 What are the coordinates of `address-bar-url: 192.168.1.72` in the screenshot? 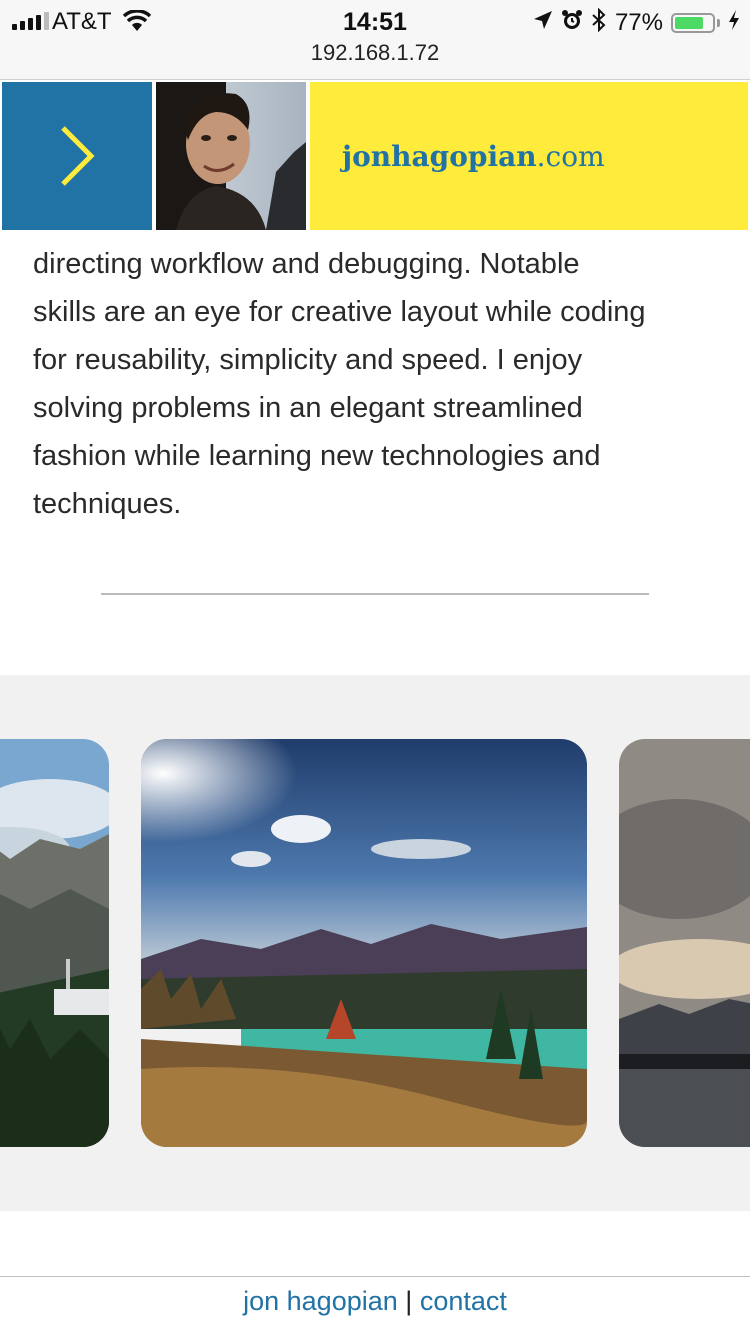 It's located at (375, 53).